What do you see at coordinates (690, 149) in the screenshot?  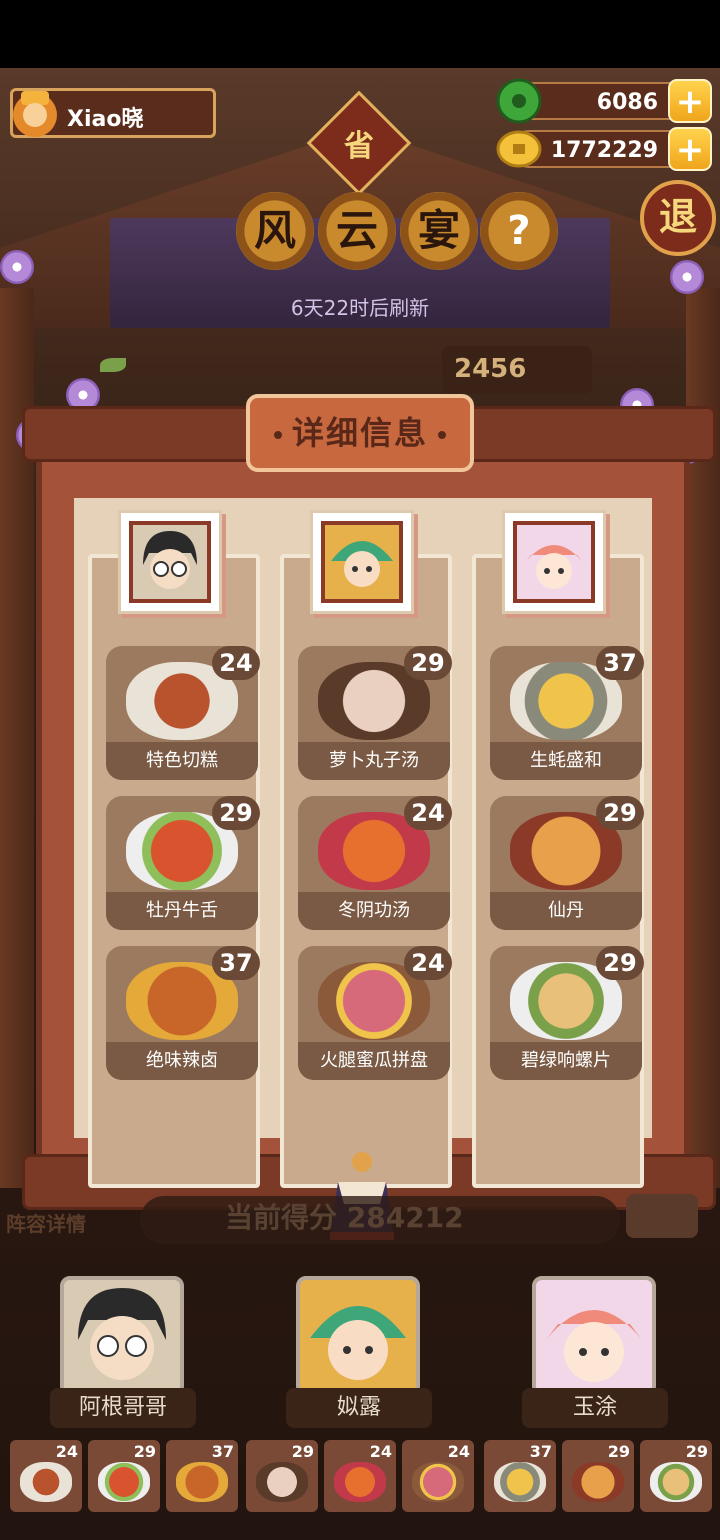 I see `add-coin-button: +` at bounding box center [690, 149].